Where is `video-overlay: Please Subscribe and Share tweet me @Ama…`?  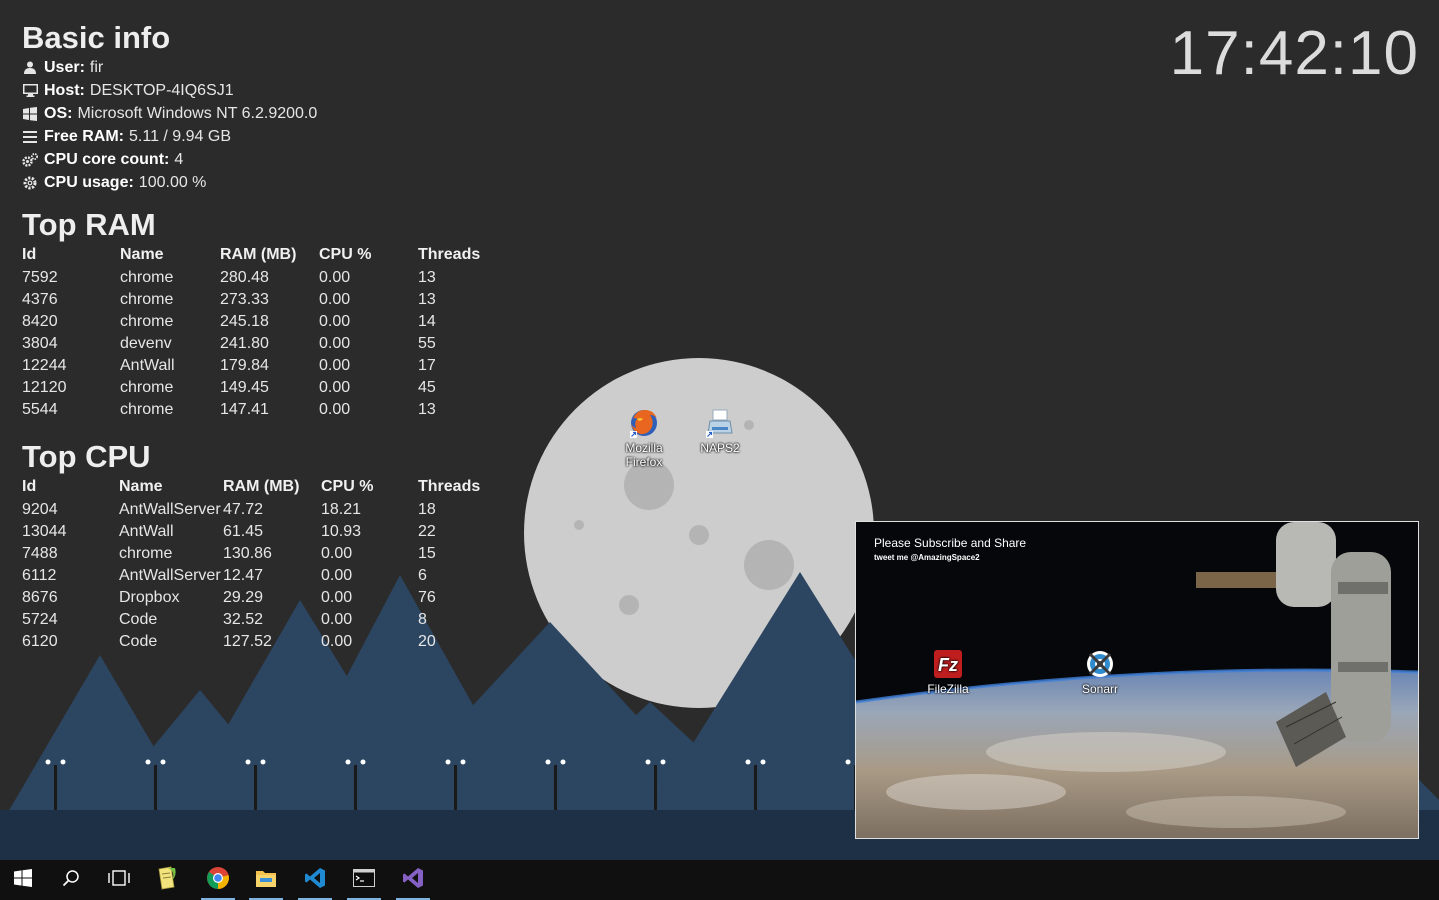 video-overlay: Please Subscribe and Share tweet me @Ama… is located at coordinates (1137, 680).